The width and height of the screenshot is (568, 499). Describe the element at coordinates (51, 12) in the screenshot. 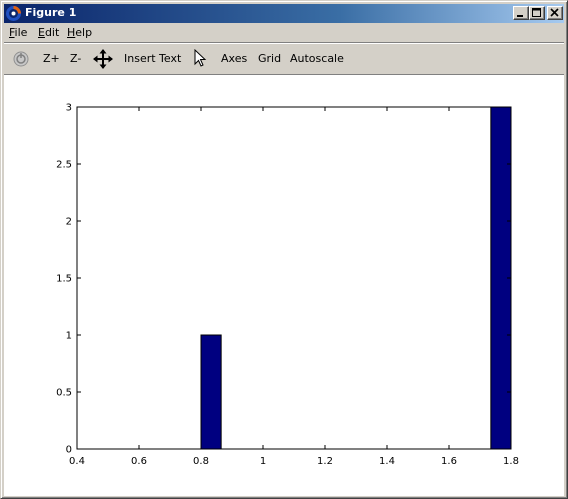

I see `window-title: Figure 1` at that location.